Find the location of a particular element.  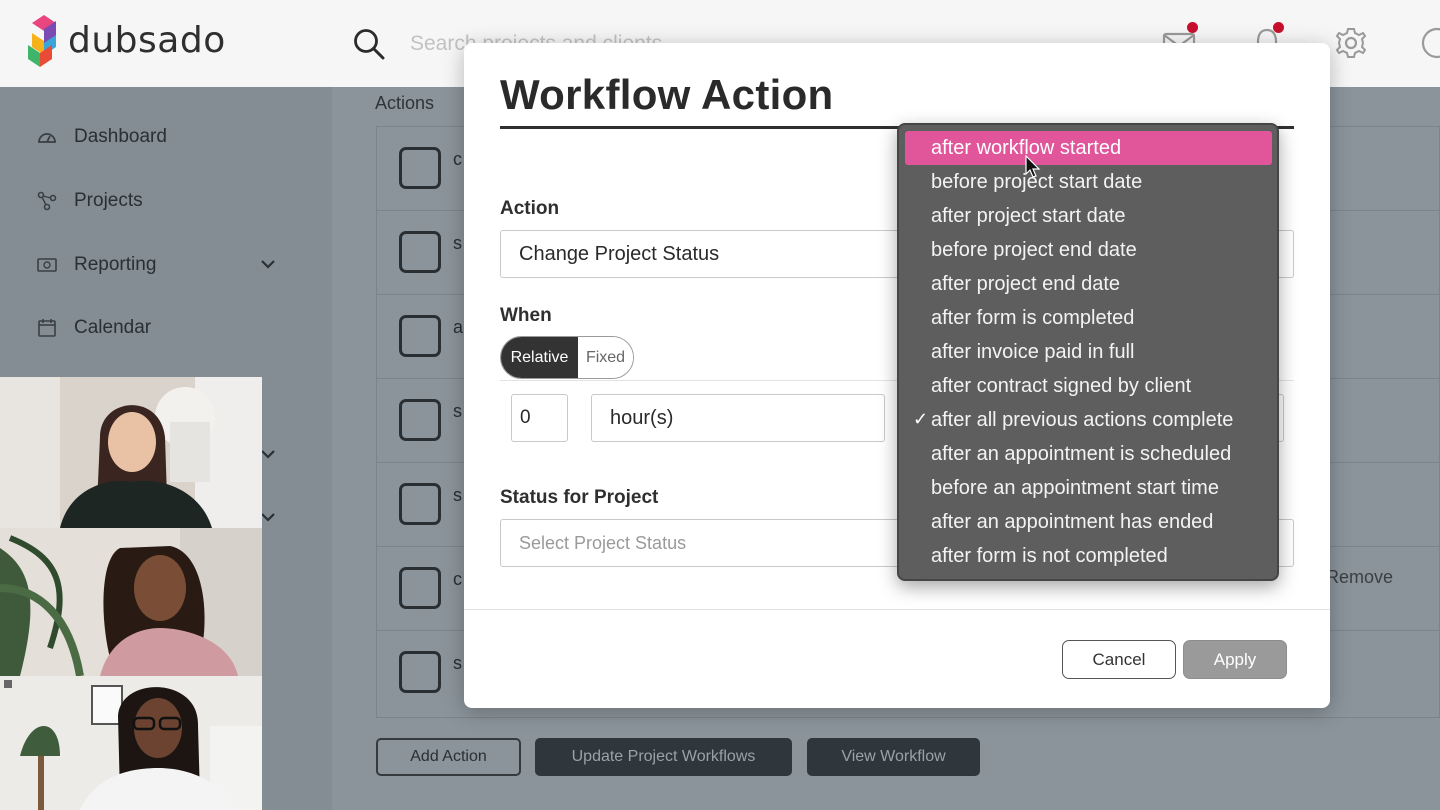

dropdown-option: after invoice paid in full is located at coordinates (1088, 352).